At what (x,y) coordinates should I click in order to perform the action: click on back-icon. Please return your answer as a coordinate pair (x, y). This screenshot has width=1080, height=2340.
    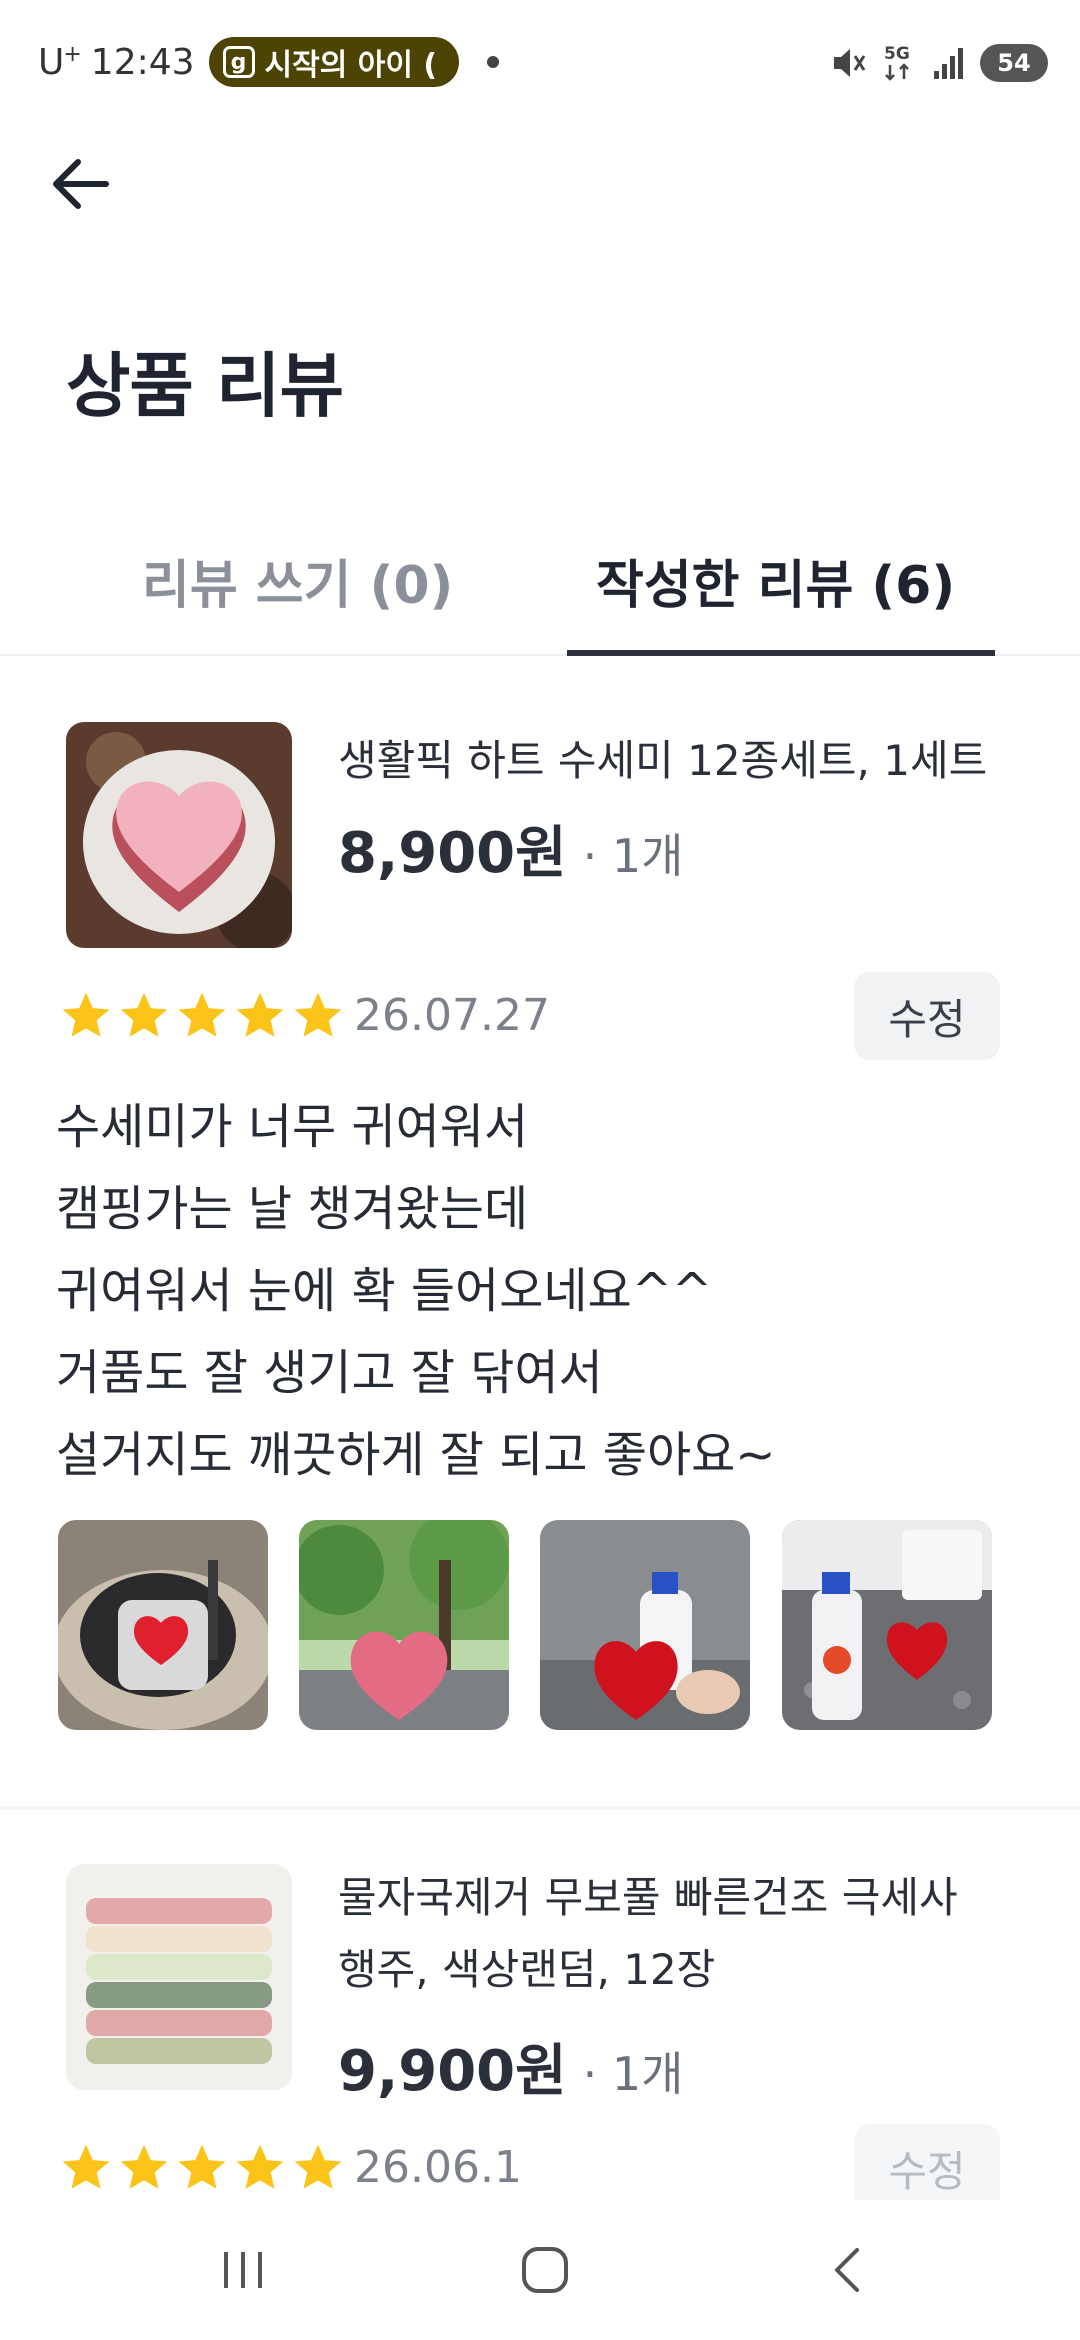
    Looking at the image, I should click on (847, 2270).